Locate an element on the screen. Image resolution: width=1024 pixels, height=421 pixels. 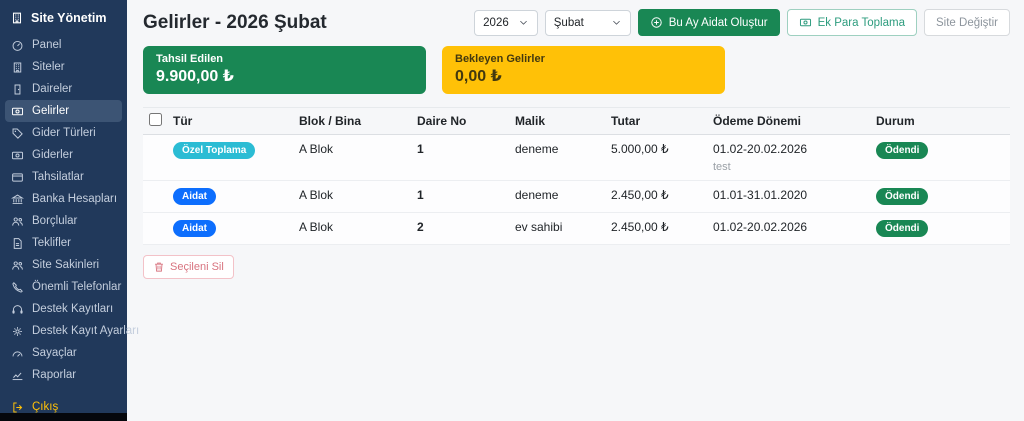
file-icon is located at coordinates (17, 243).